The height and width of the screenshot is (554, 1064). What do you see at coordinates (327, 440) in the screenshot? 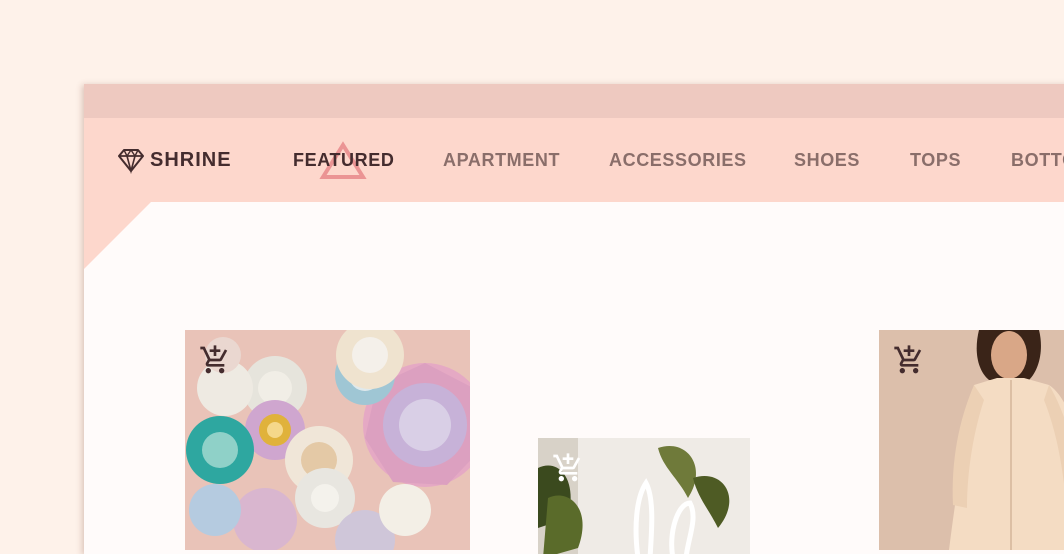
I see `product-card-teacups` at bounding box center [327, 440].